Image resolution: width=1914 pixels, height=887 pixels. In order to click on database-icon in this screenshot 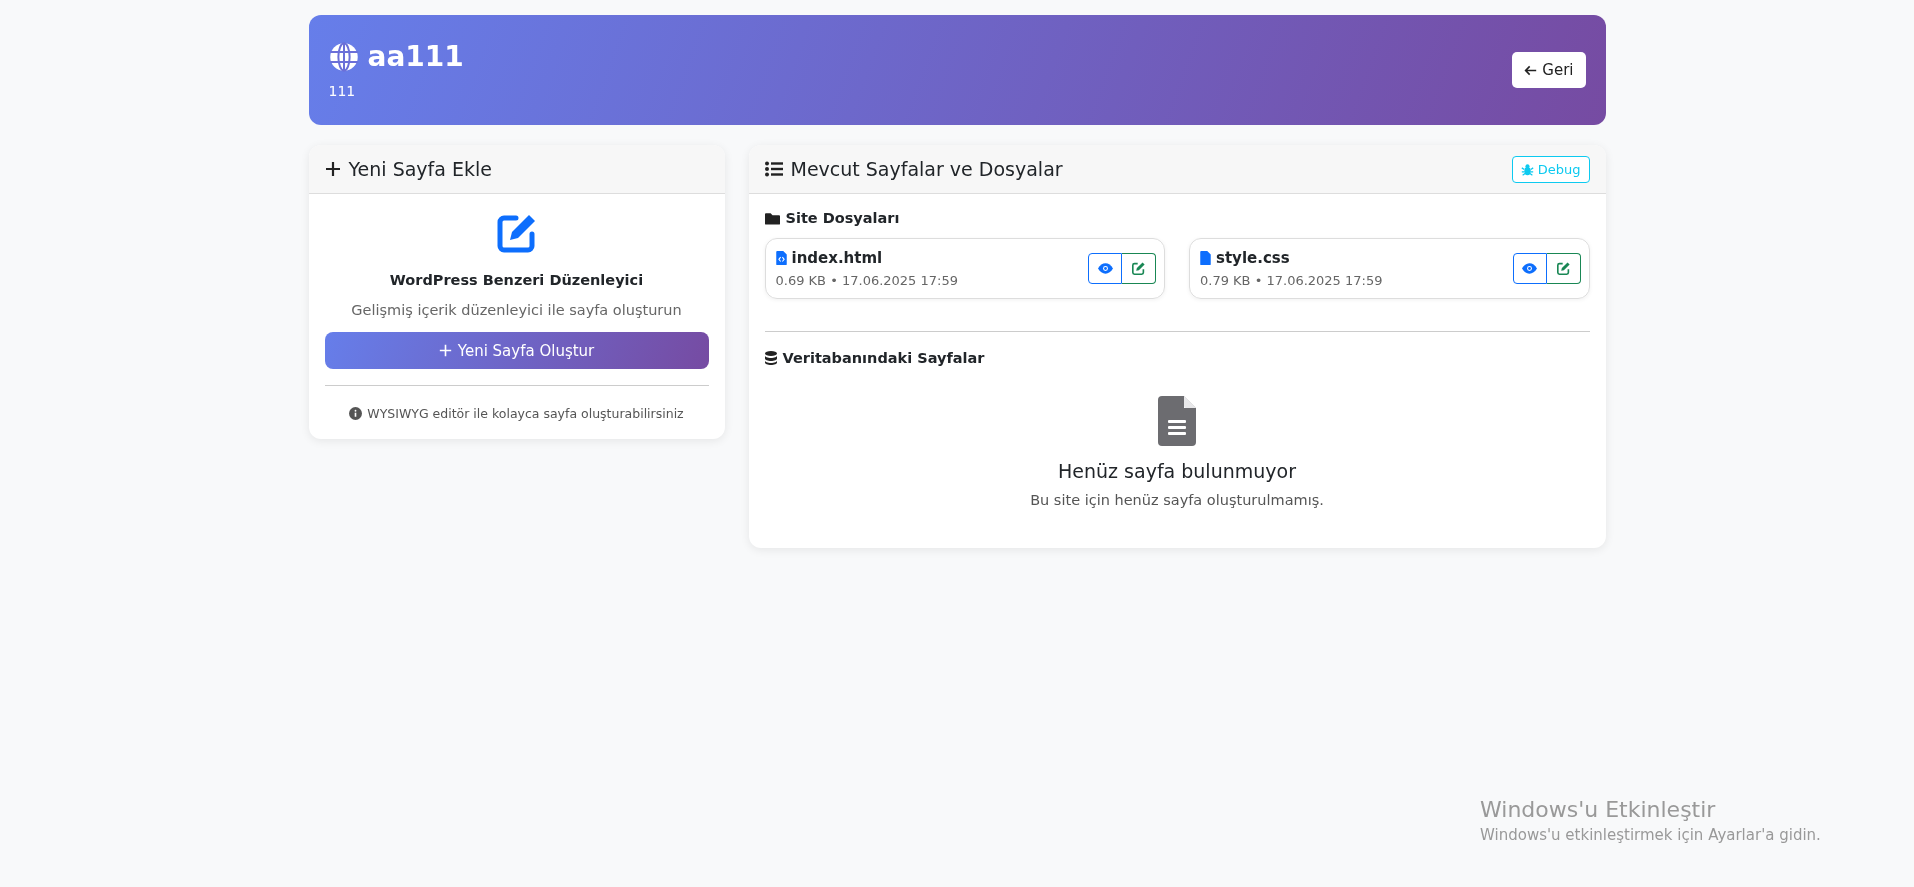, I will do `click(770, 358)`.